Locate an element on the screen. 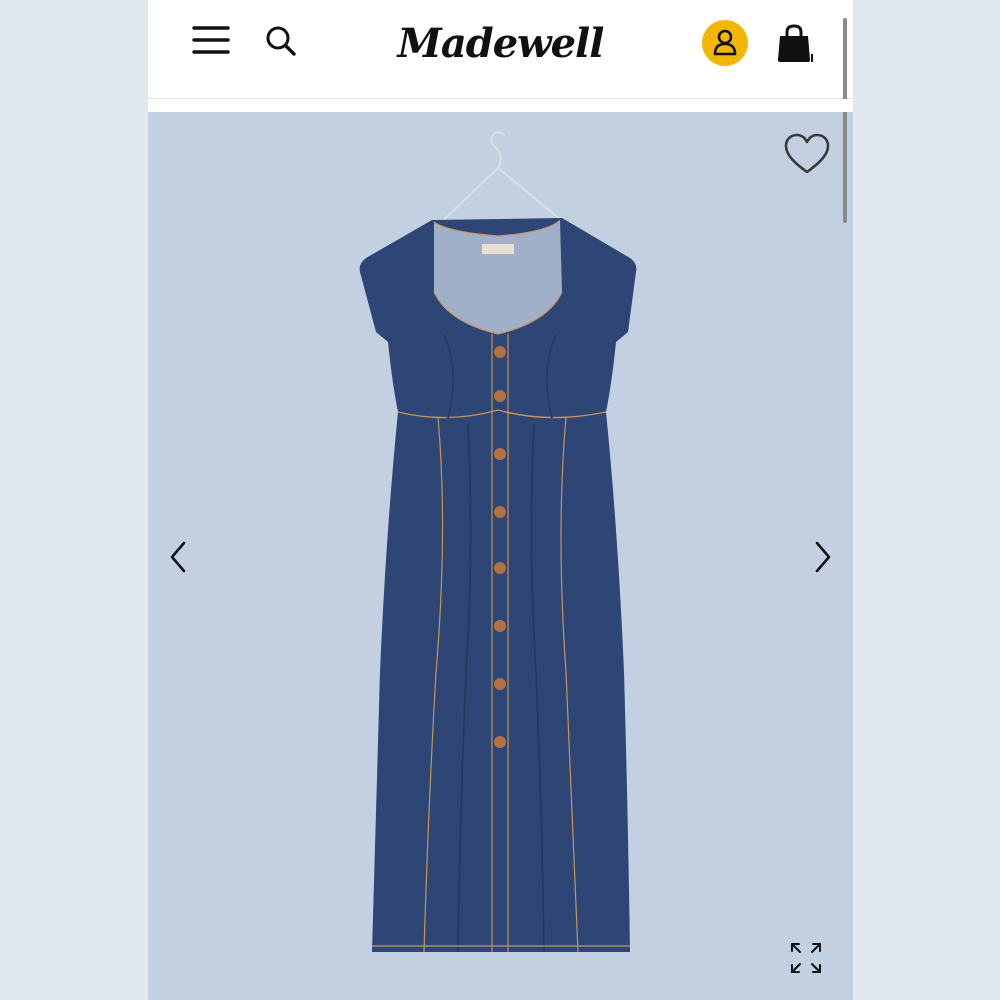 Image resolution: width=1000 pixels, height=1000 pixels. chevron-right-icon is located at coordinates (823, 557).